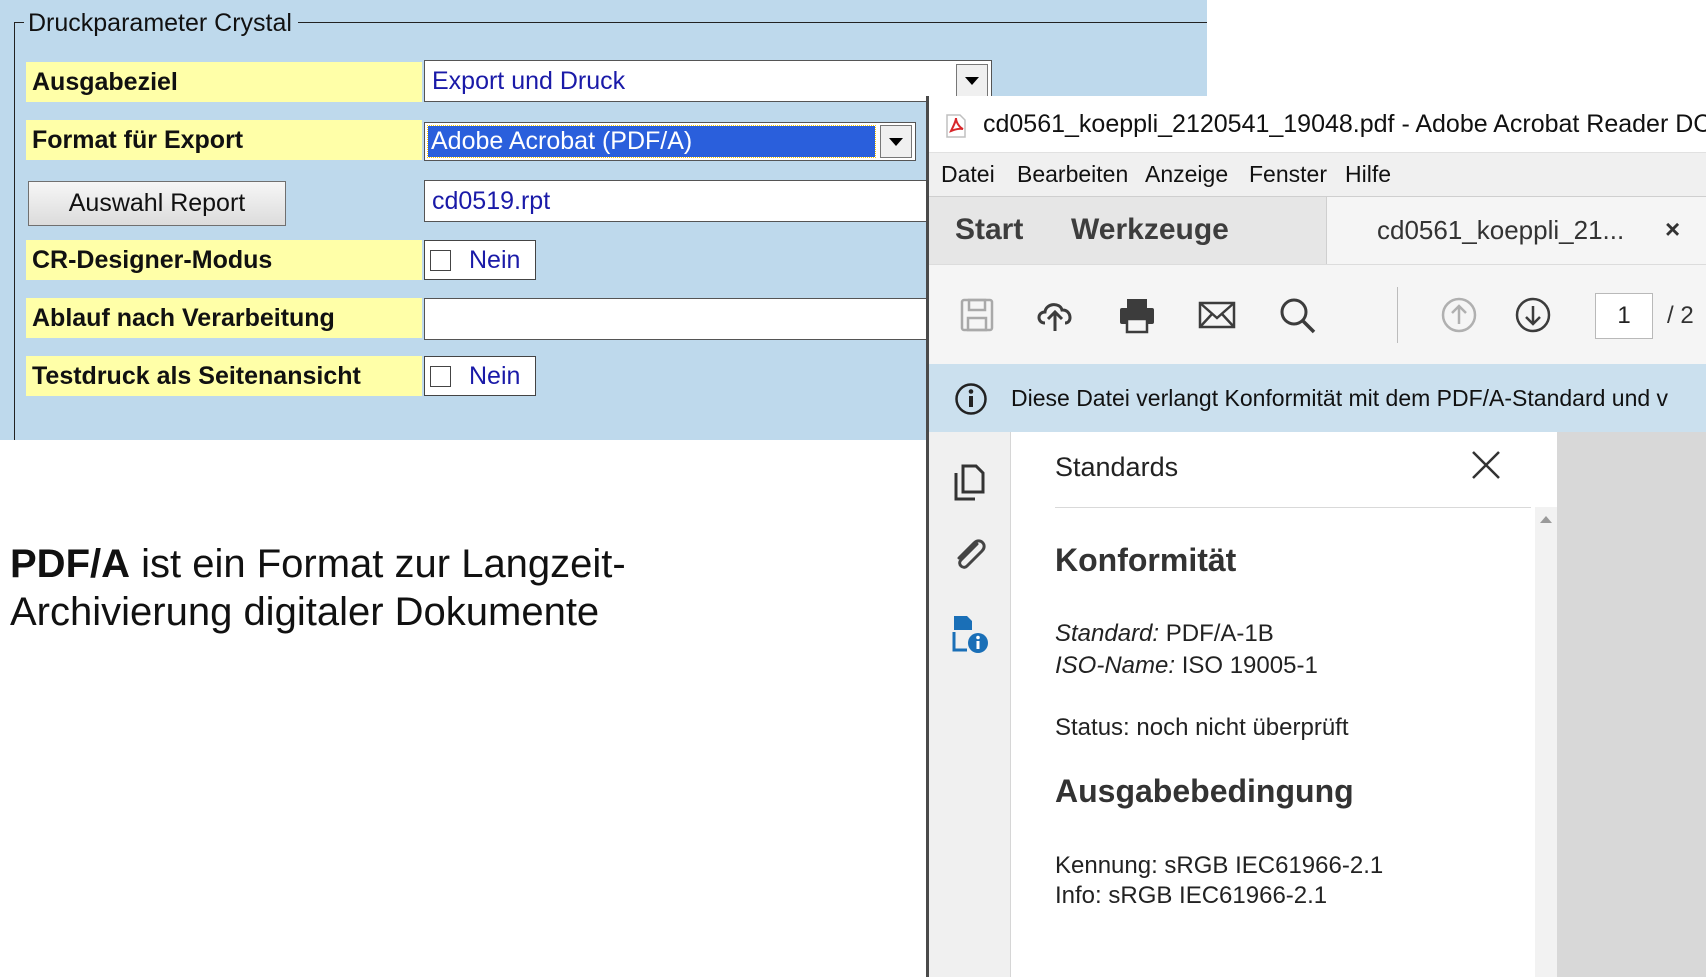 The width and height of the screenshot is (1706, 977). Describe the element at coordinates (1150, 230) in the screenshot. I see `tab-werkzeuge: Werkzeuge` at that location.